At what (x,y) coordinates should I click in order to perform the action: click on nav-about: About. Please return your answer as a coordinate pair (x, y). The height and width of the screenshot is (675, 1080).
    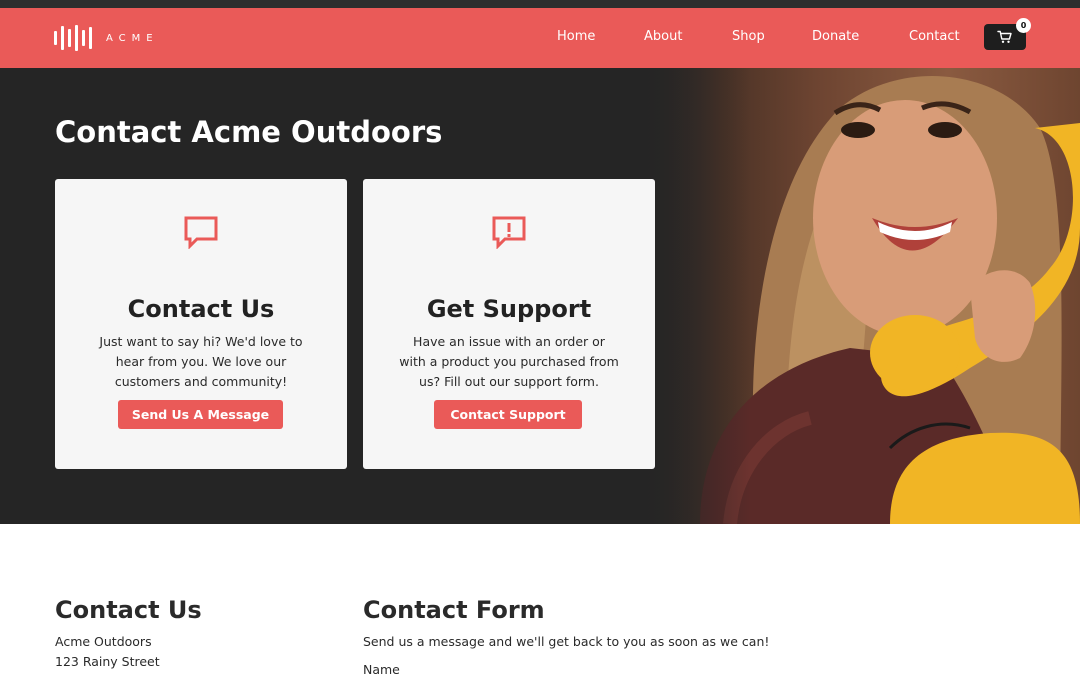
    Looking at the image, I should click on (663, 36).